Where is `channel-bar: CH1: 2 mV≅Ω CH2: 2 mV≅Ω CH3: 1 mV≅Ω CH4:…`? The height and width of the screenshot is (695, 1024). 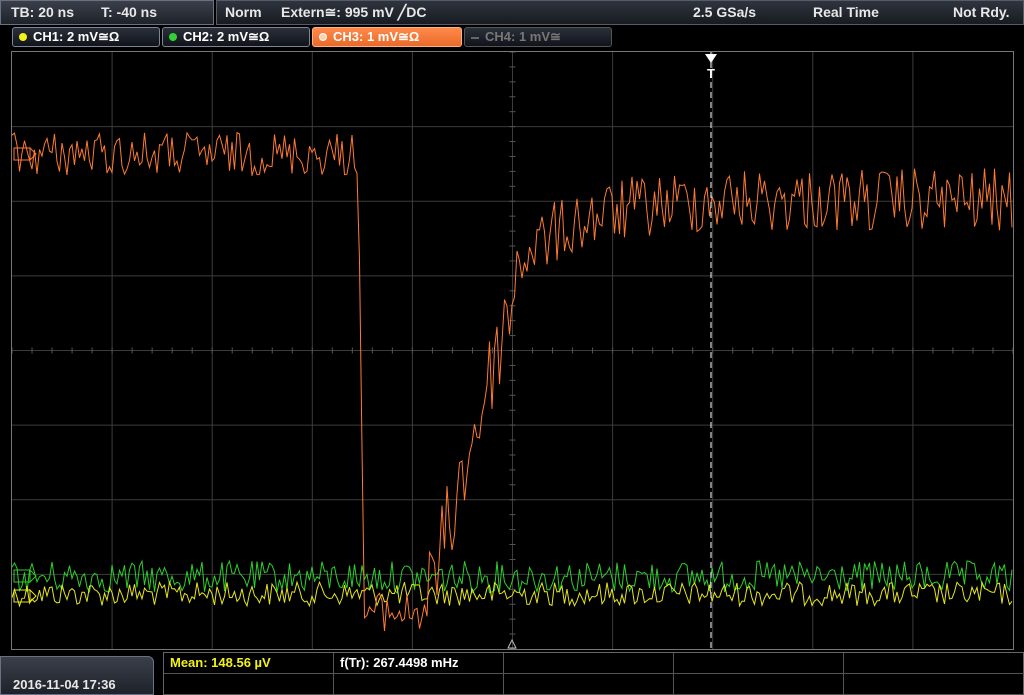 channel-bar: CH1: 2 mV≅Ω CH2: 2 mV≅Ω CH3: 1 mV≅Ω CH4:… is located at coordinates (512, 37).